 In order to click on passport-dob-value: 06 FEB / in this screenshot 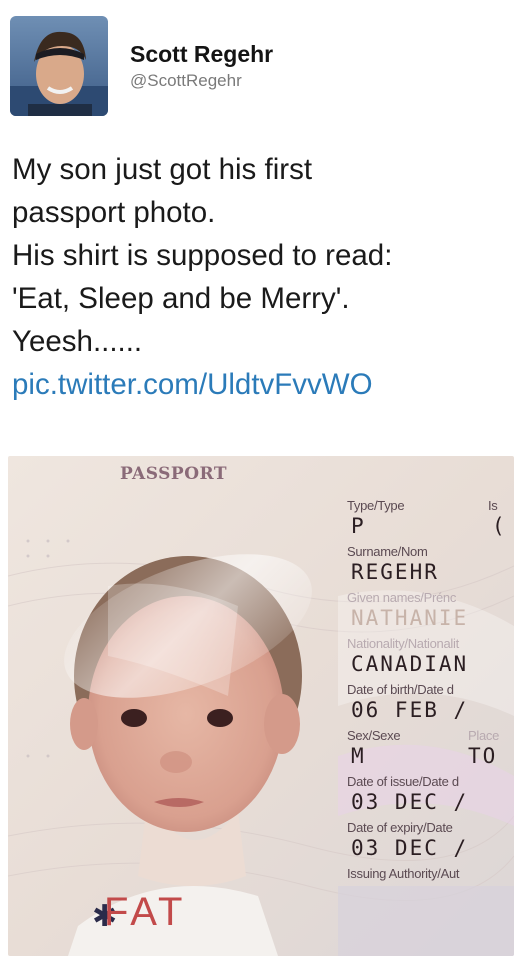, I will do `click(410, 710)`.